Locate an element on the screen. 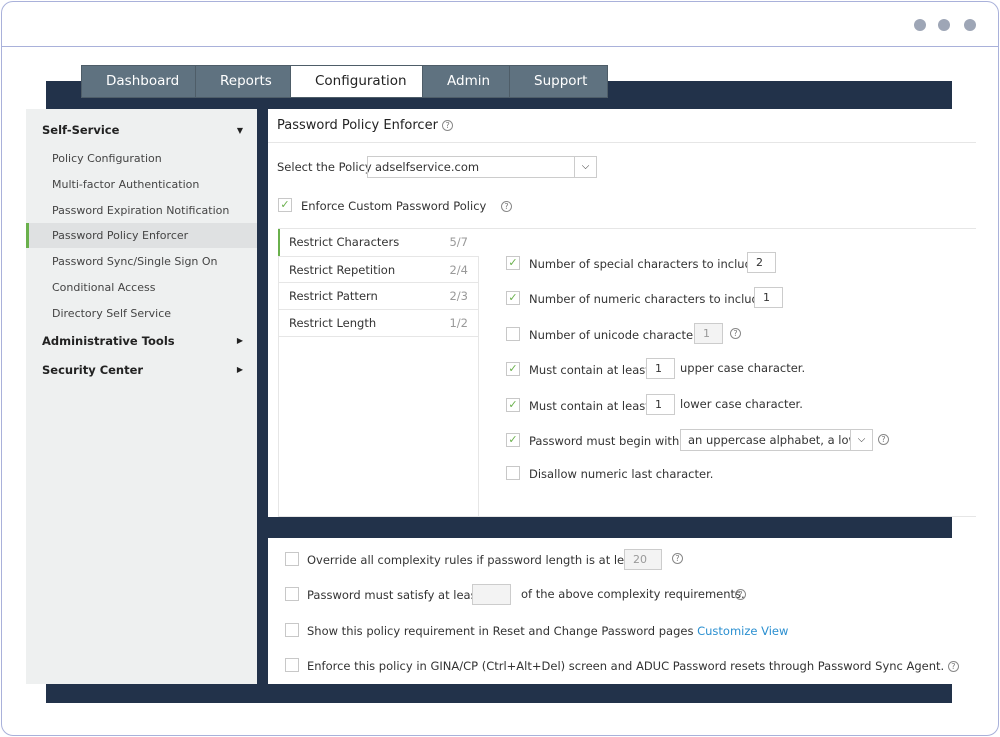 The height and width of the screenshot is (737, 1000). special-chars-checkbox: ✓ is located at coordinates (513, 263).